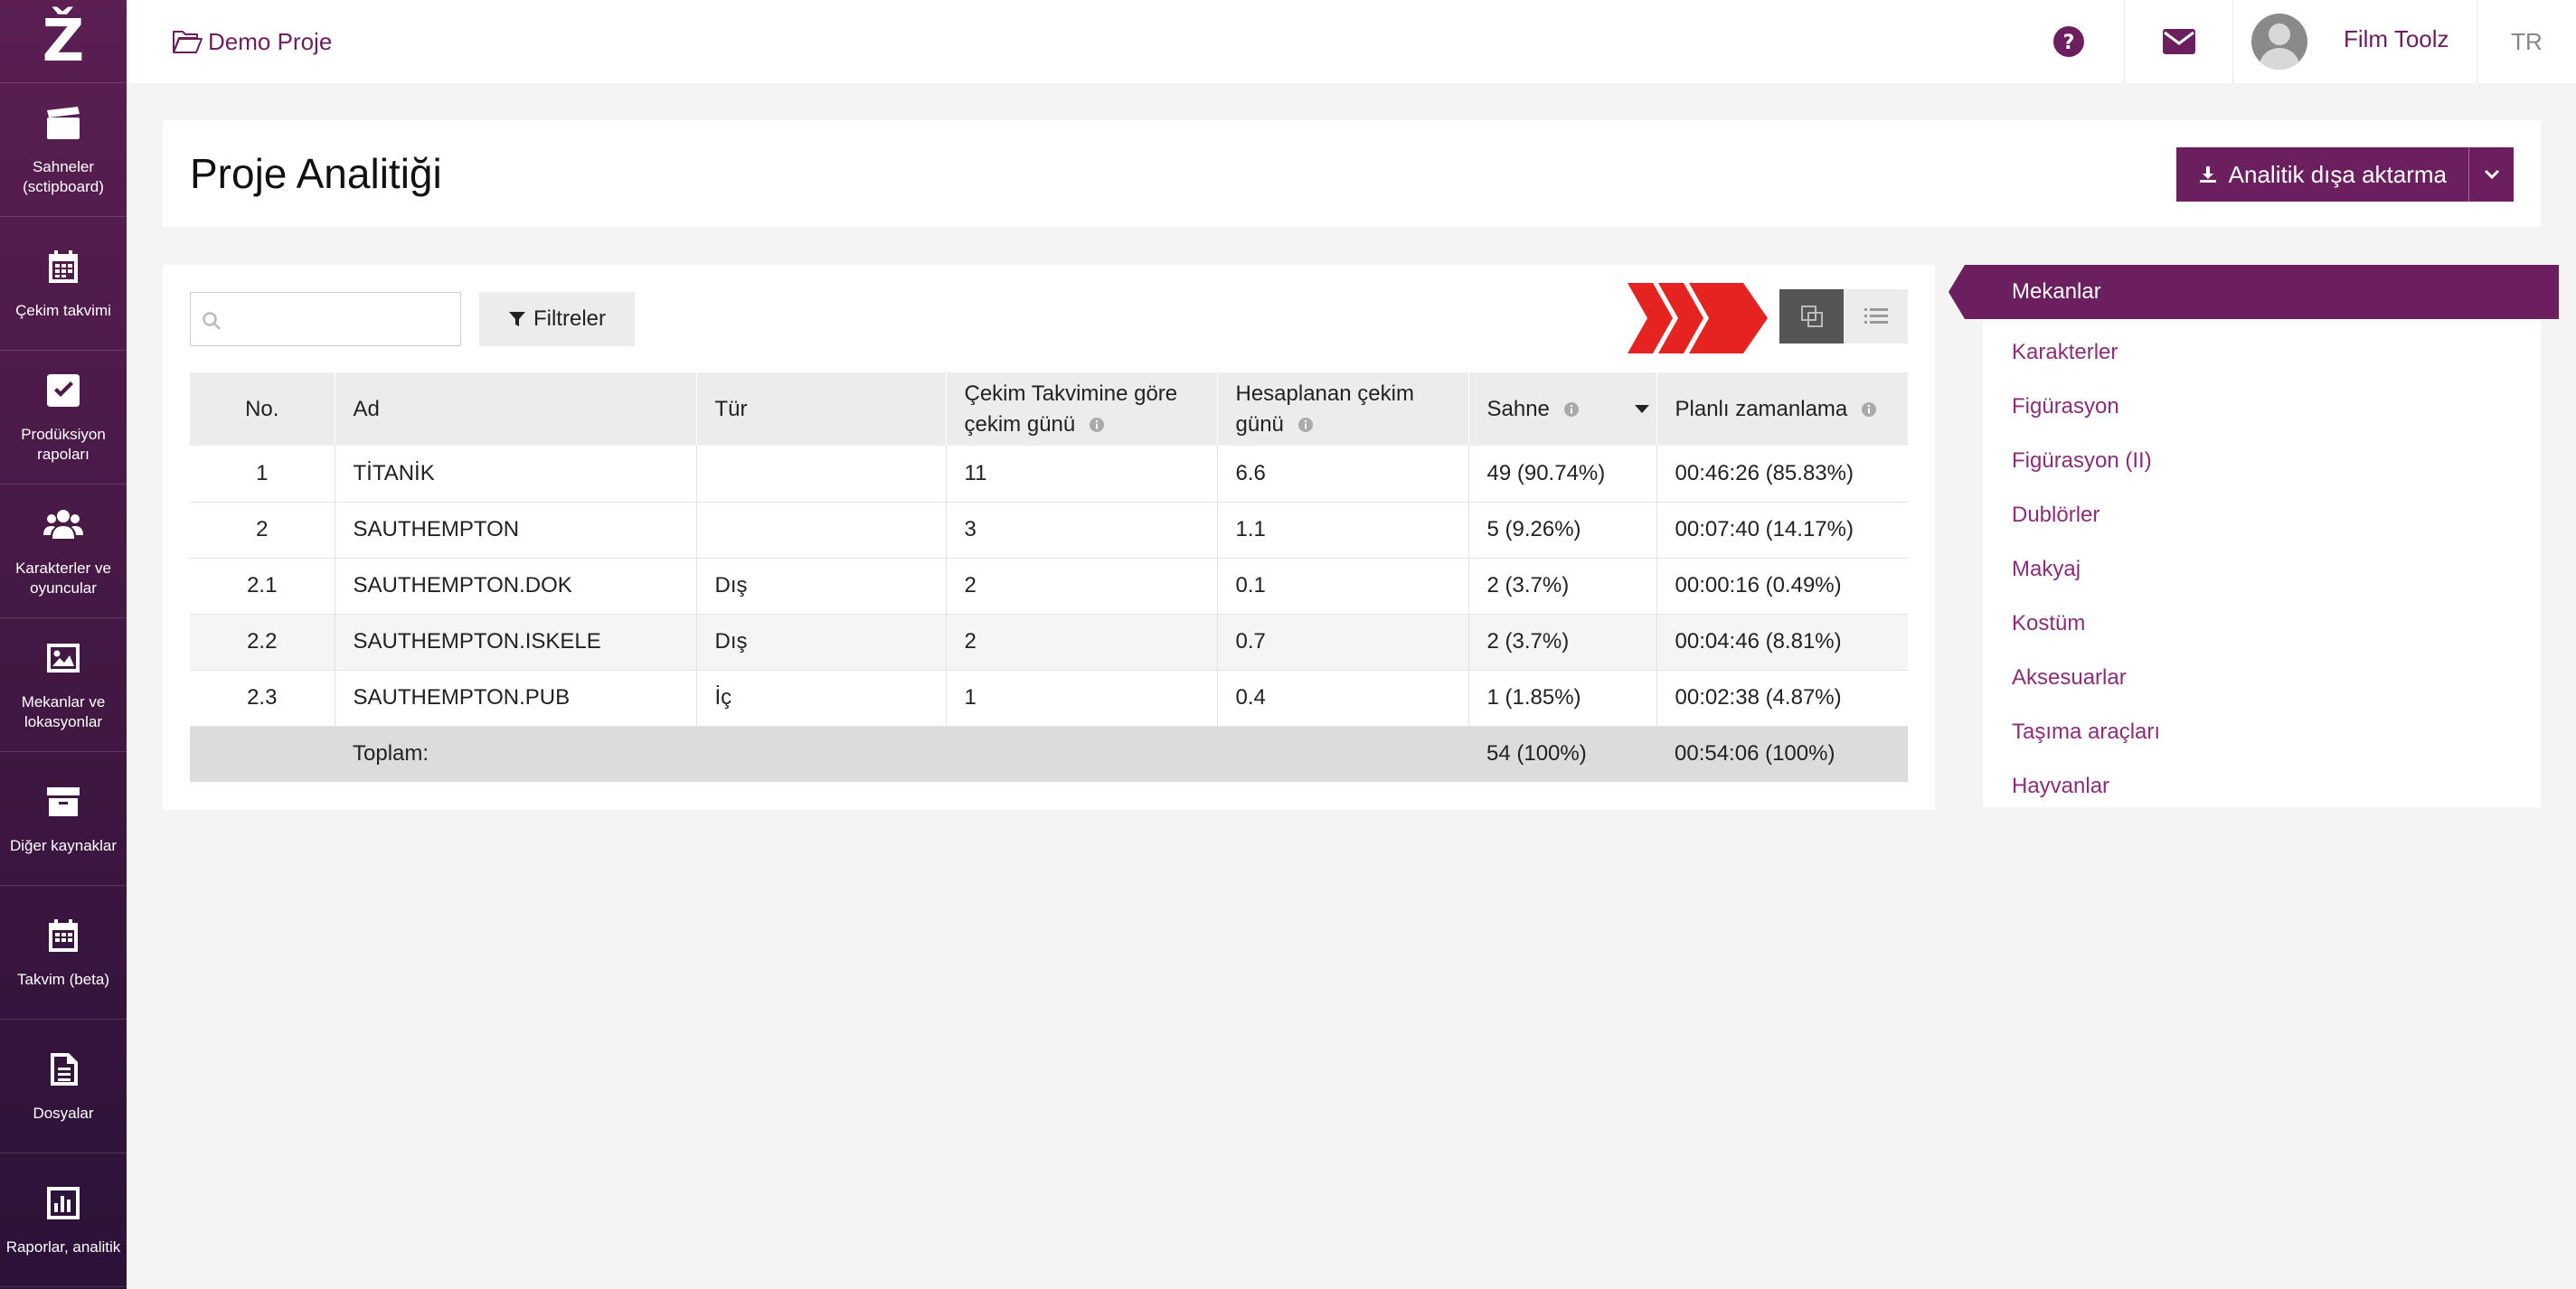 The height and width of the screenshot is (1289, 2576). Describe the element at coordinates (2274, 732) in the screenshot. I see `category-vehicles: Taşıma araçları` at that location.